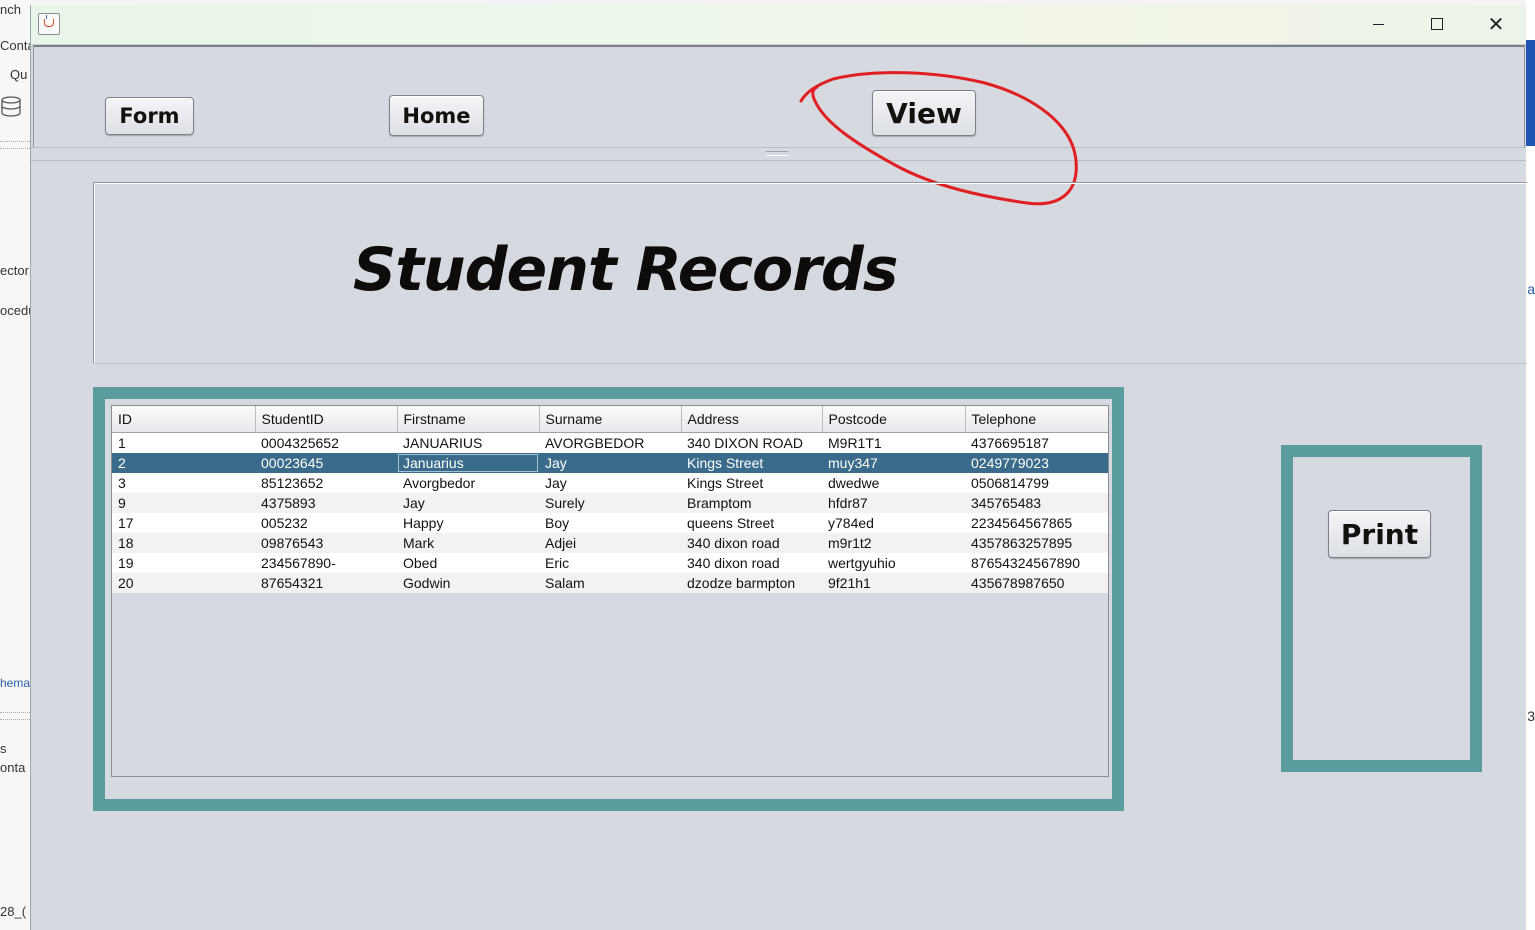  Describe the element at coordinates (326, 503) in the screenshot. I see `cell-studentid: 4375893` at that location.